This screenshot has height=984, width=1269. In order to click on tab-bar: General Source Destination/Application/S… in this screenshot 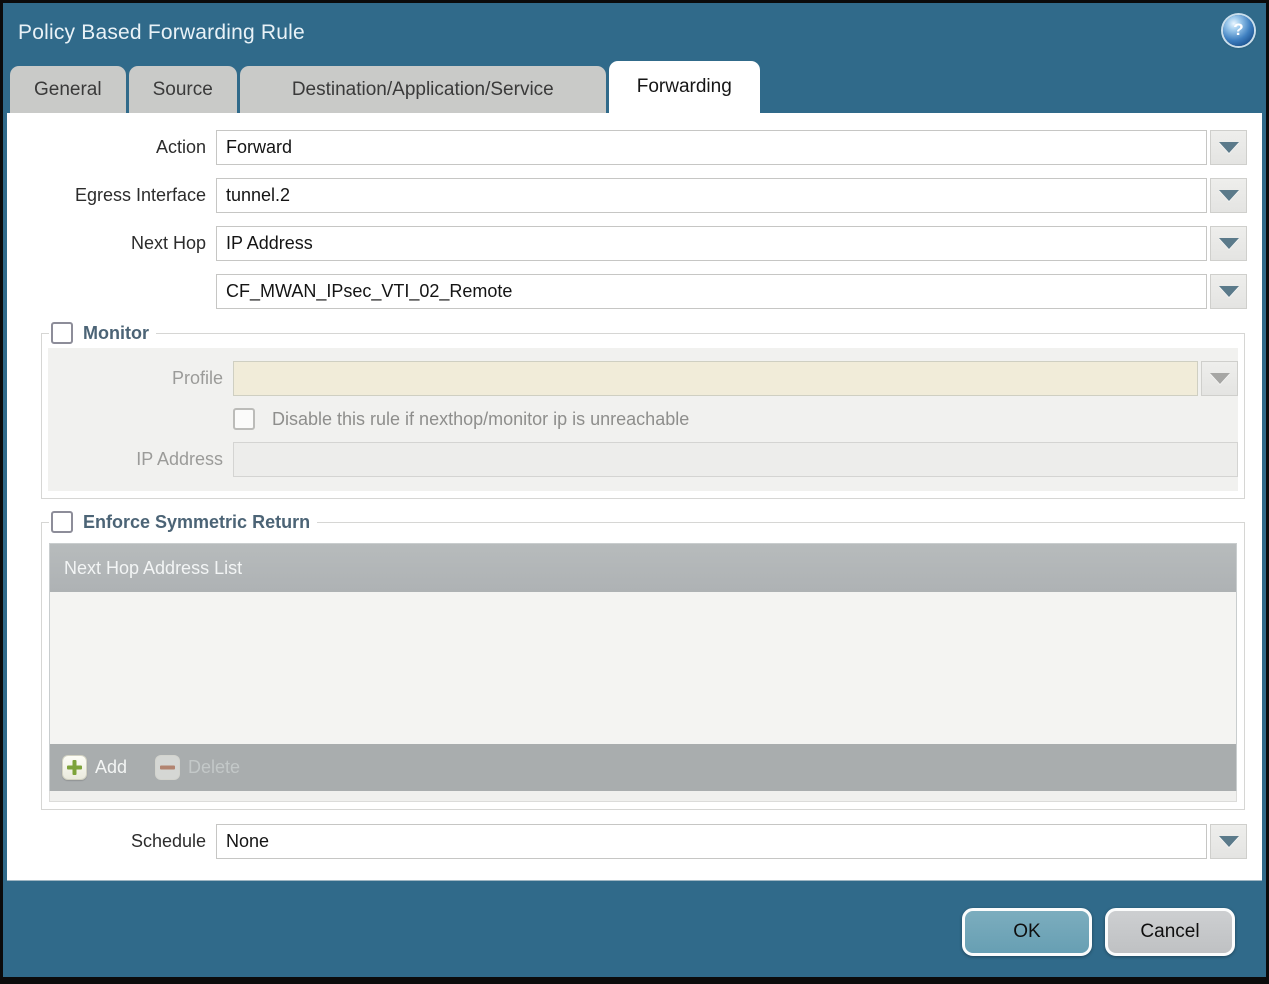, I will do `click(634, 87)`.